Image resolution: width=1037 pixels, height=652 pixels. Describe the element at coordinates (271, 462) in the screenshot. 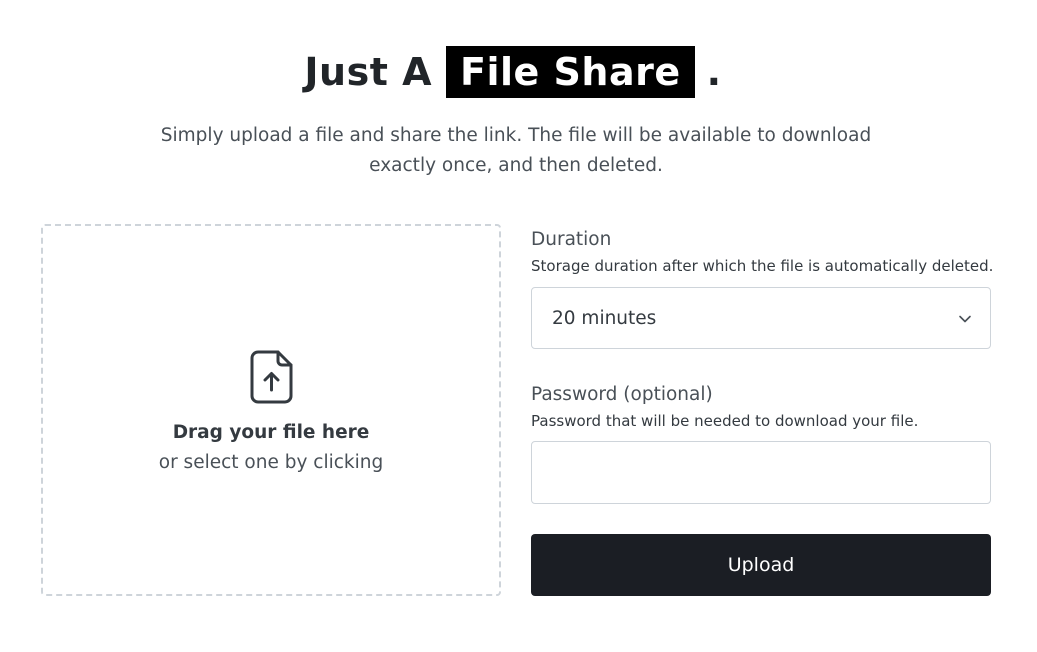

I see `dropzone-subtitle: or select one by clicking` at that location.